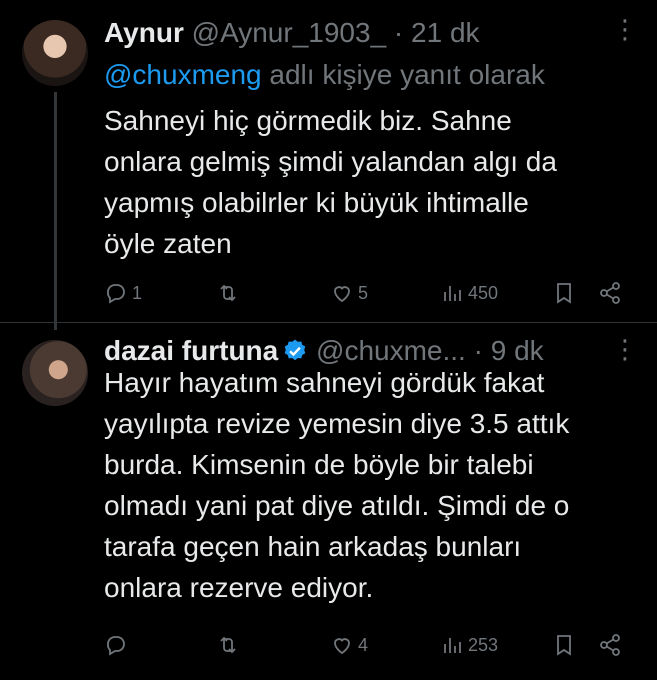 The width and height of the screenshot is (657, 680). I want to click on reply-context-text: adlı kişiye yanıt olarak, so click(403, 74).